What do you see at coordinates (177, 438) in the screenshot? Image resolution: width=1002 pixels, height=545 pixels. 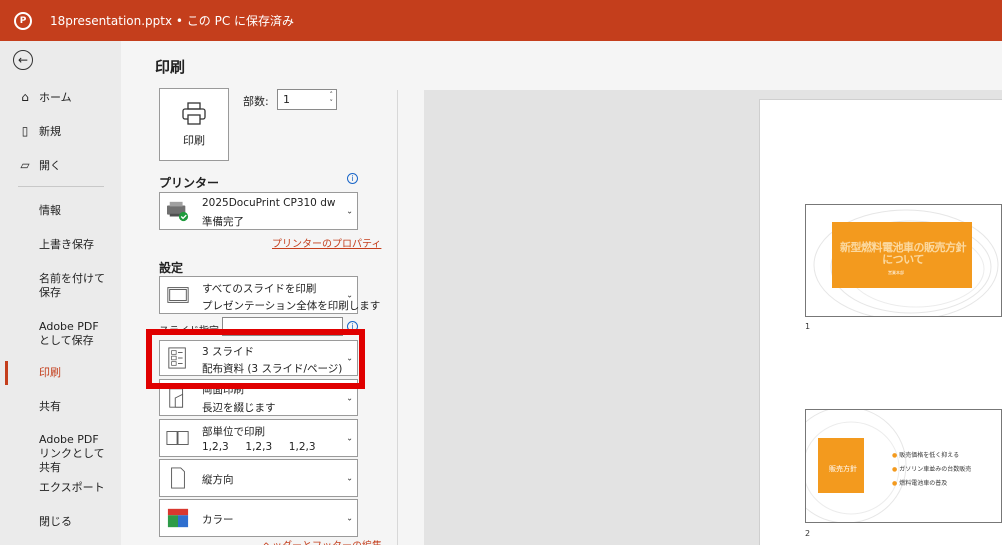 I see `collate-icon` at bounding box center [177, 438].